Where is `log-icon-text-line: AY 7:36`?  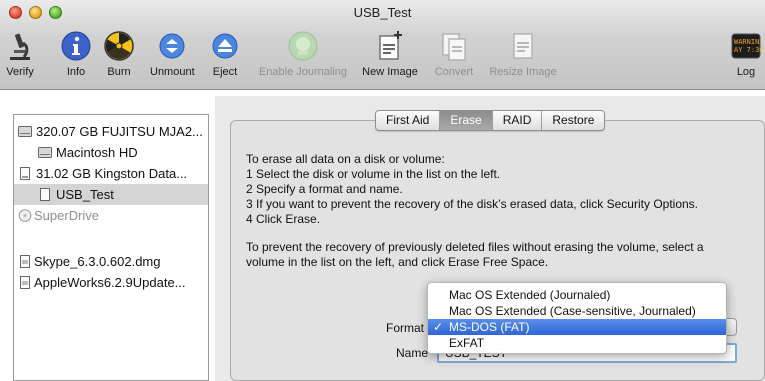
log-icon-text-line: AY 7:36 is located at coordinates (748, 50).